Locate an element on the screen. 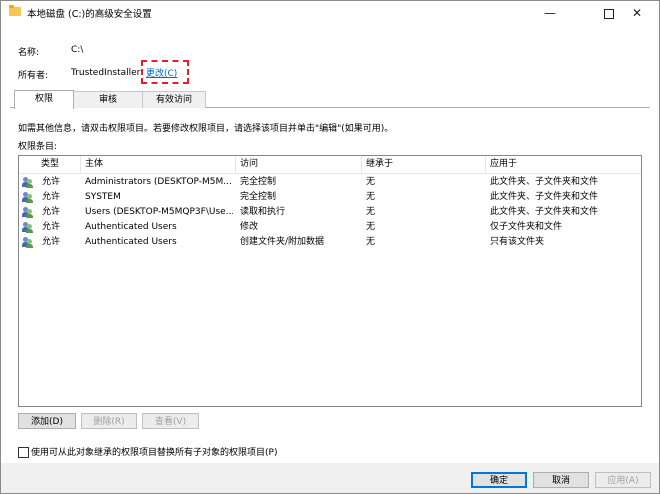  title-bar: 本地磁盘 (C:)的高级安全设置 — ✕ is located at coordinates (330, 13).